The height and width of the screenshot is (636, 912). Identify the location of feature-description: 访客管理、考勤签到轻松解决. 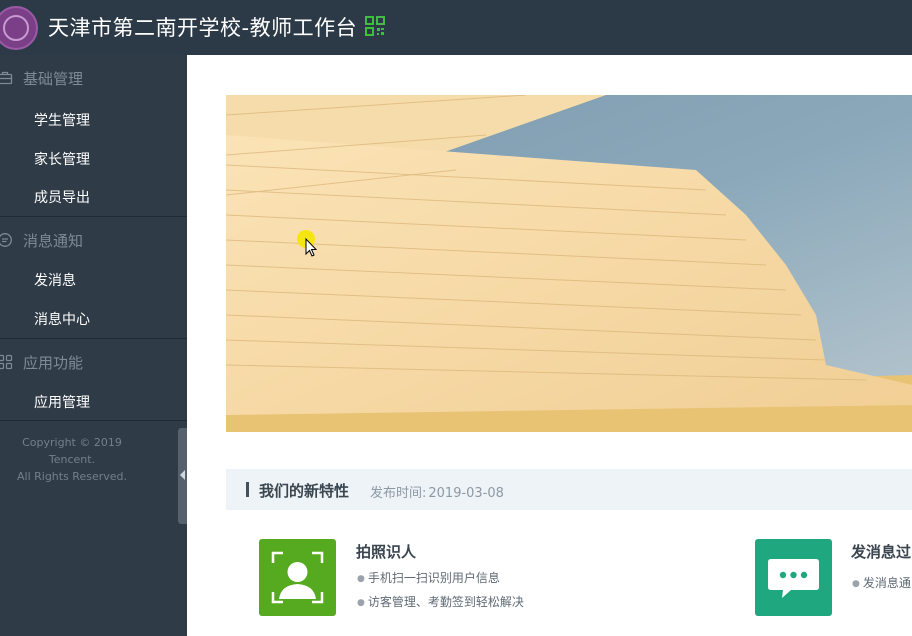
(440, 601).